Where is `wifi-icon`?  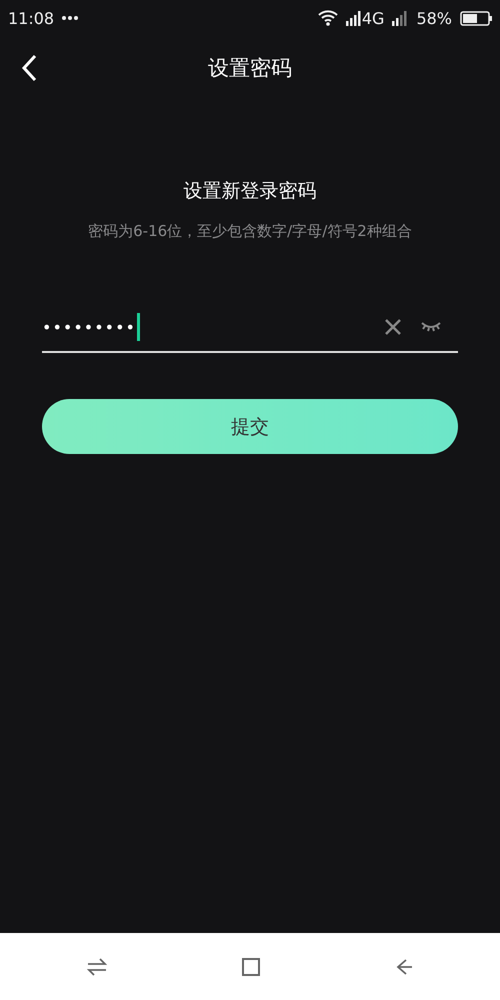 wifi-icon is located at coordinates (328, 18).